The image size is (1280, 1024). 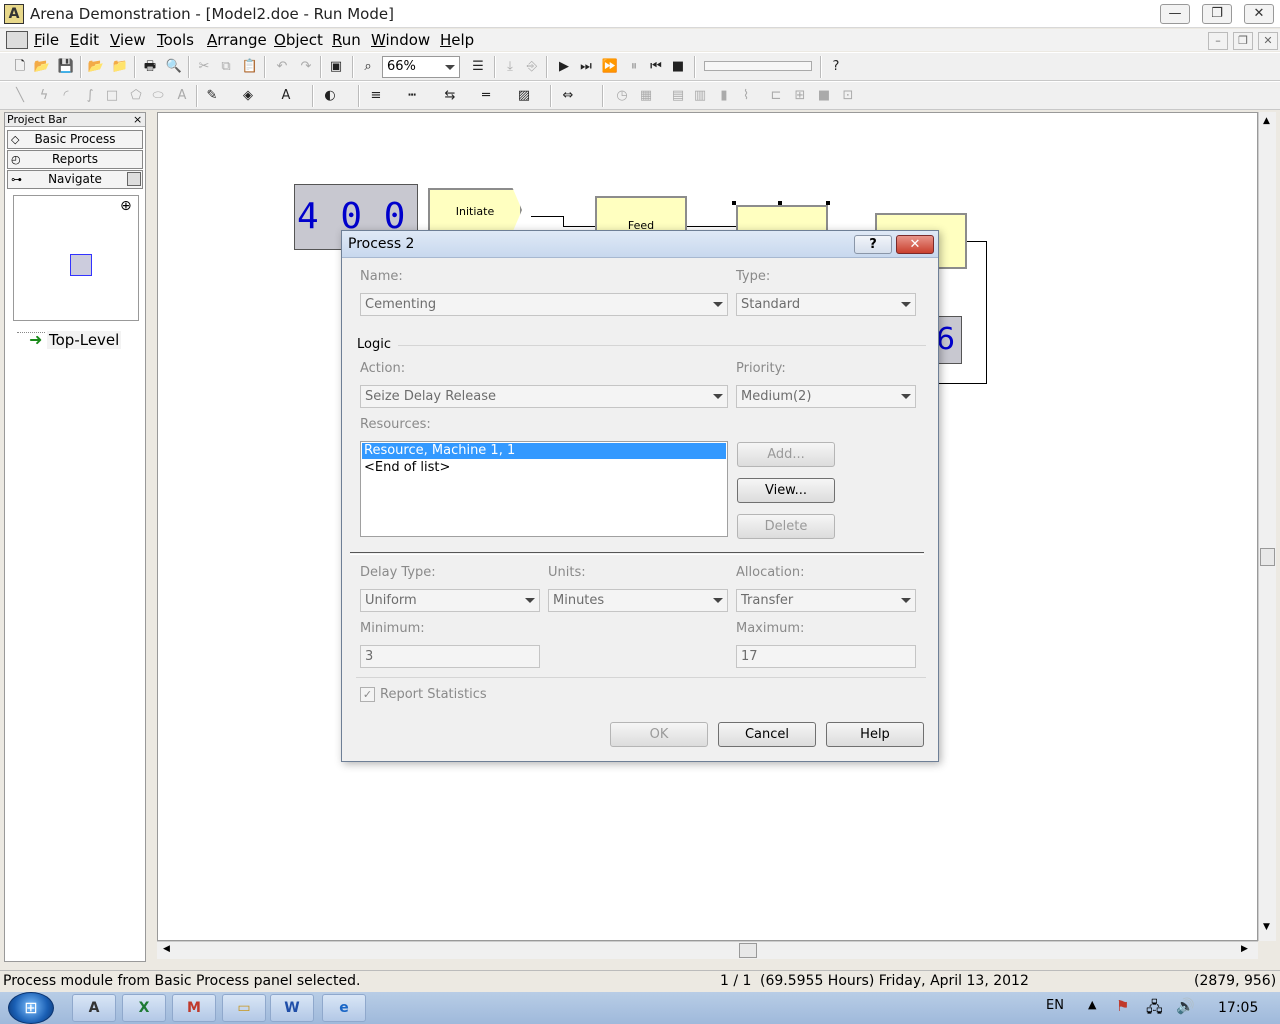 I want to click on priority-select: Medium(2), so click(x=826, y=396).